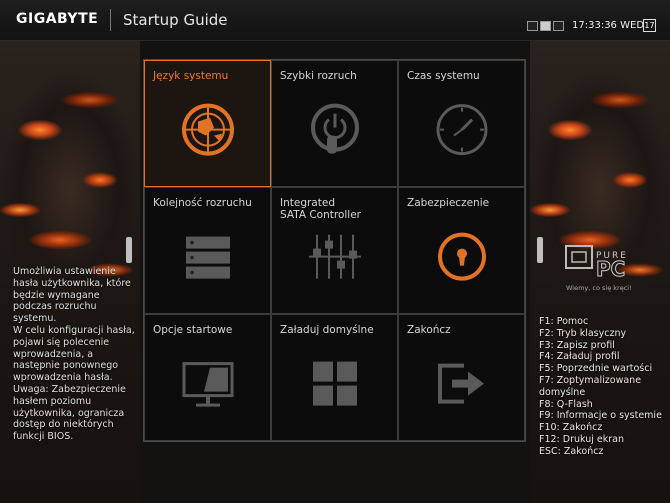  What do you see at coordinates (334, 256) in the screenshot?
I see `sata-sliders-icon` at bounding box center [334, 256].